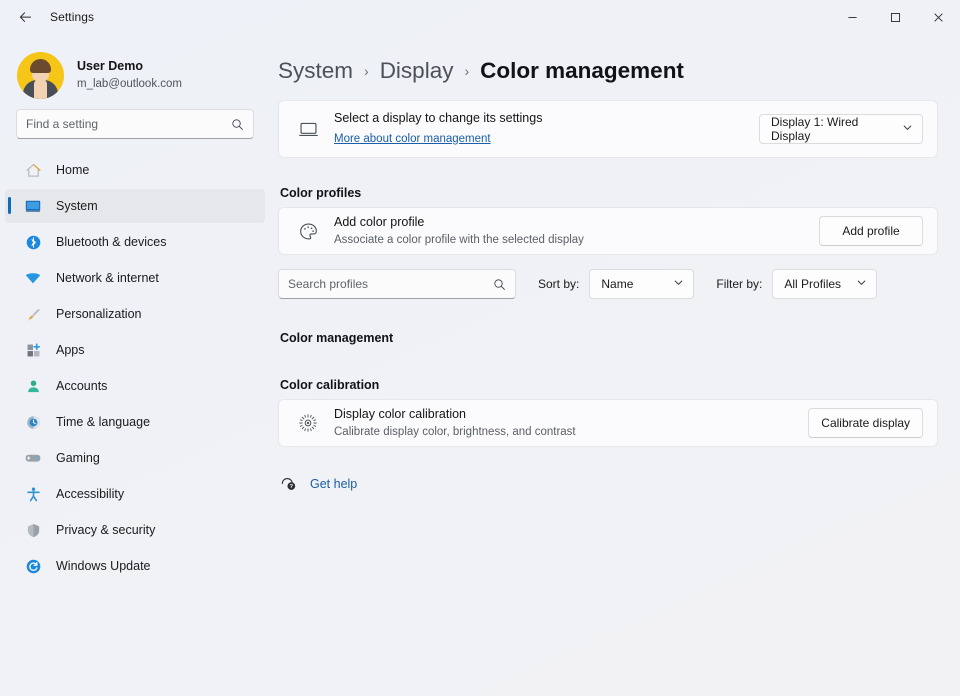  I want to click on profiles-filter-row: Sort by: Name Filter by: All Profiles, so click(608, 284).